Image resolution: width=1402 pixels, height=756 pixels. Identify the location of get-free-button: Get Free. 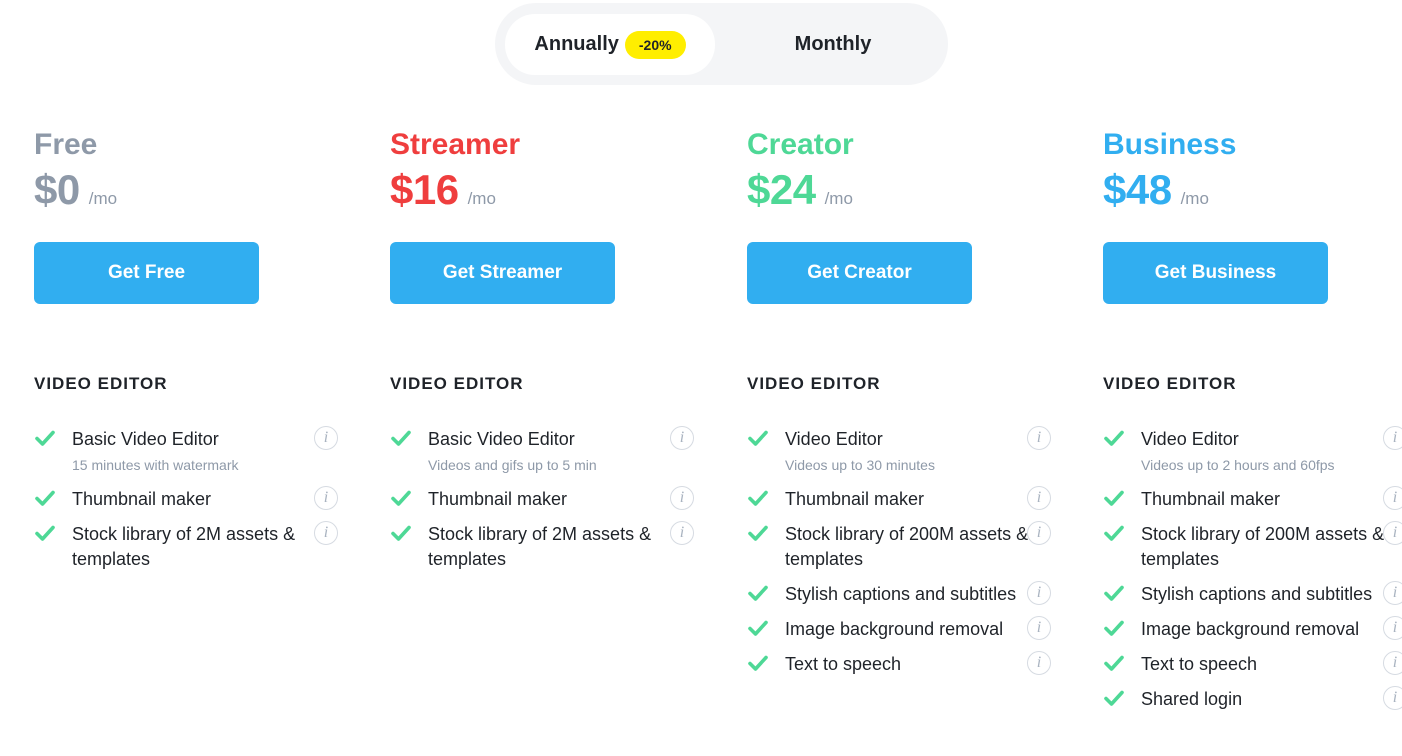
(146, 273).